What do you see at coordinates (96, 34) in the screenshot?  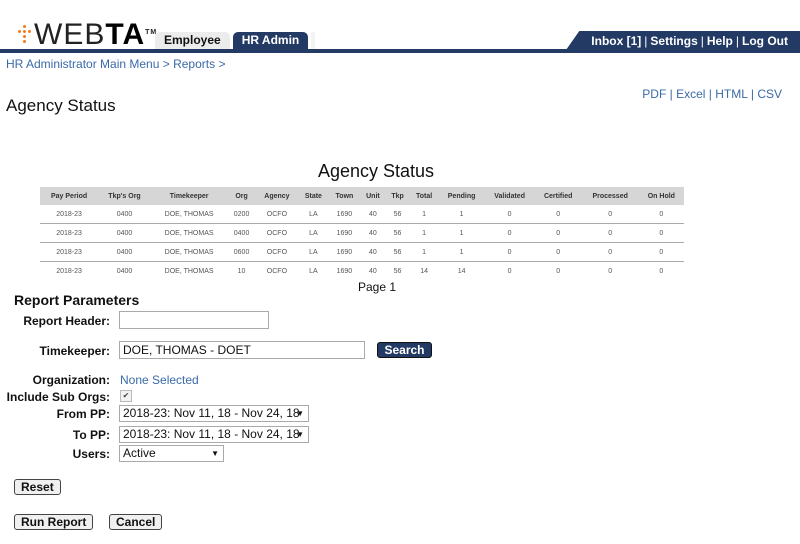 I see `logo-text: WEBTATM` at bounding box center [96, 34].